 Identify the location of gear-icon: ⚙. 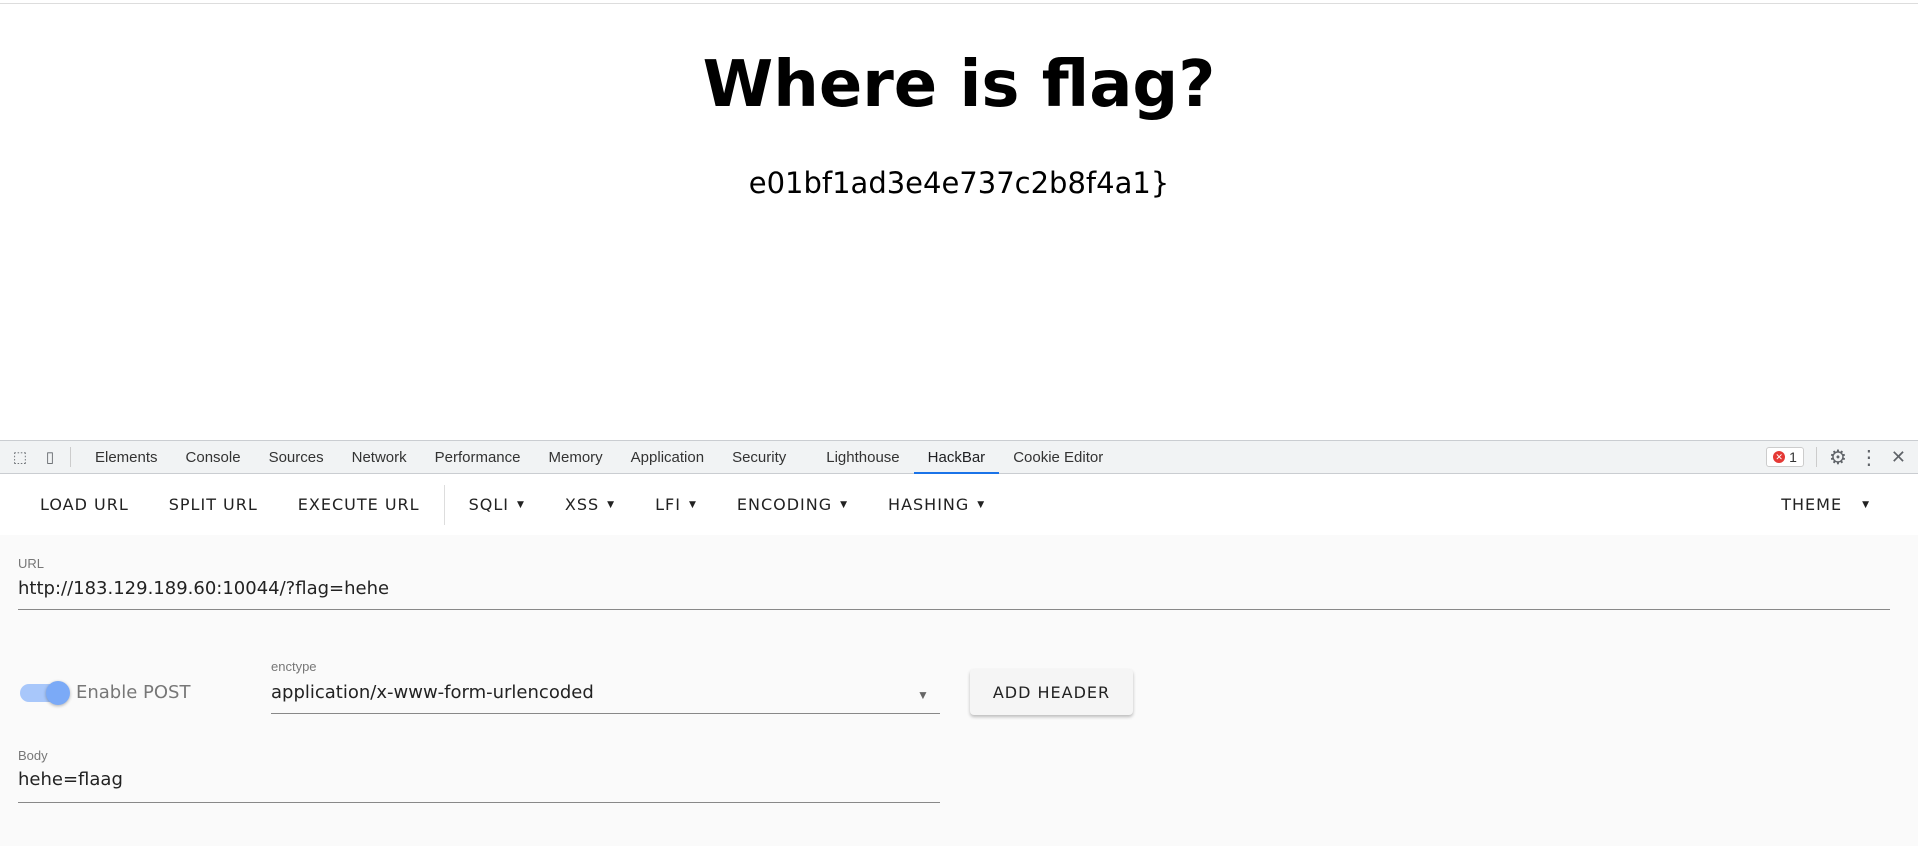
(1838, 457).